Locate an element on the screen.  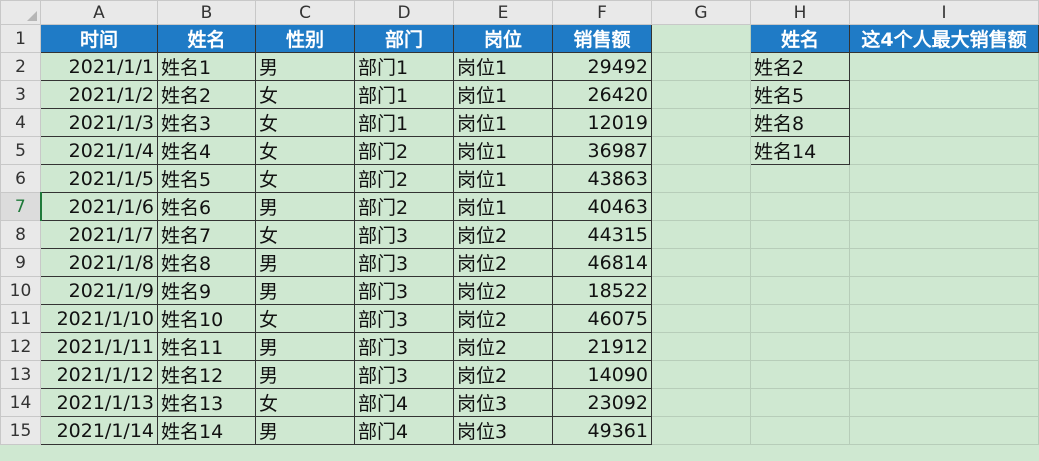
column-header-A: A is located at coordinates (99, 12).